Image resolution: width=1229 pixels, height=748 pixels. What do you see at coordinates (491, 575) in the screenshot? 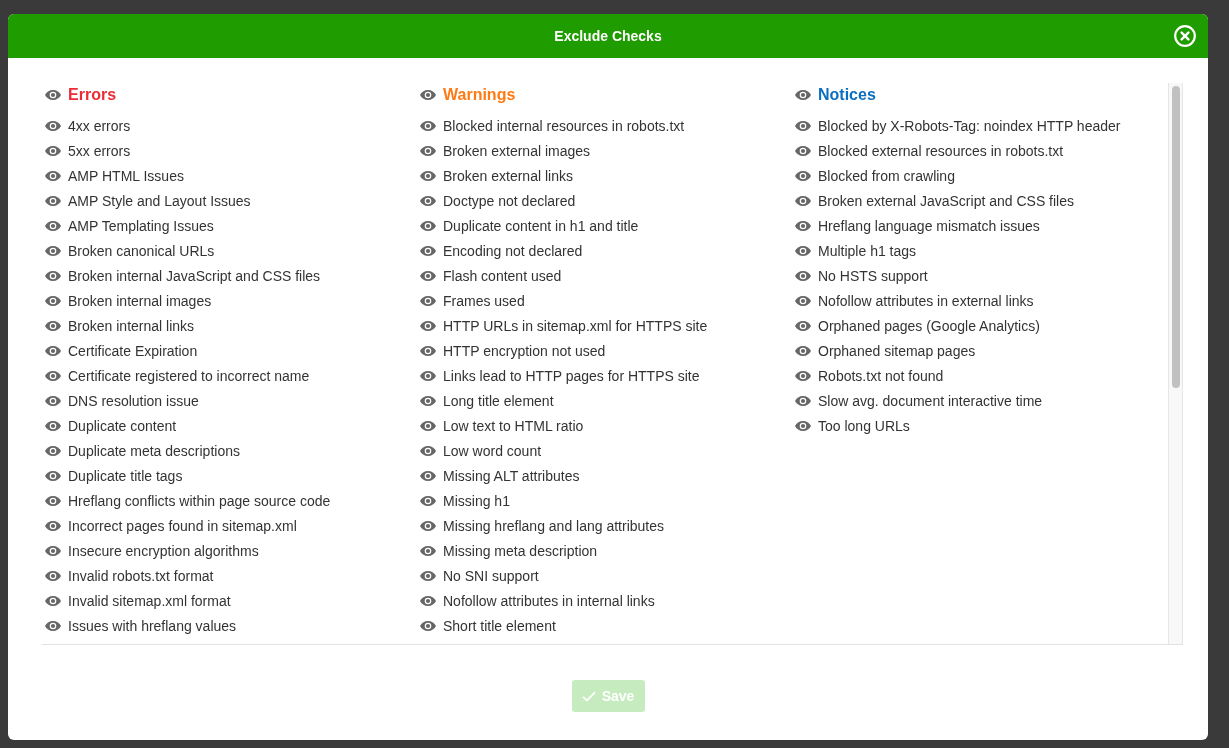
I see `check-label: No SNI support` at bounding box center [491, 575].